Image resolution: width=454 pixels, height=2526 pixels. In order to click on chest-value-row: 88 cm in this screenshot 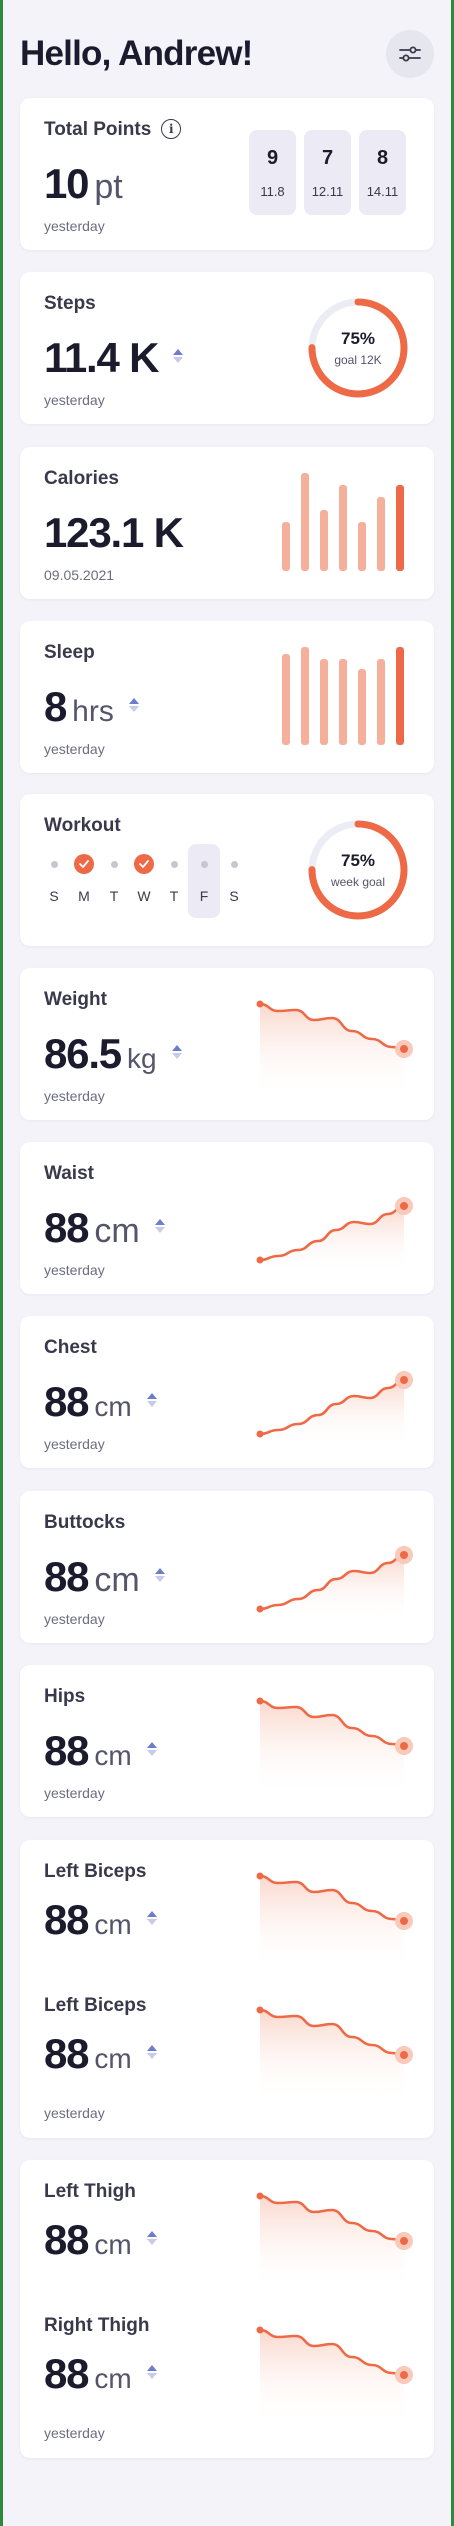, I will do `click(101, 1402)`.